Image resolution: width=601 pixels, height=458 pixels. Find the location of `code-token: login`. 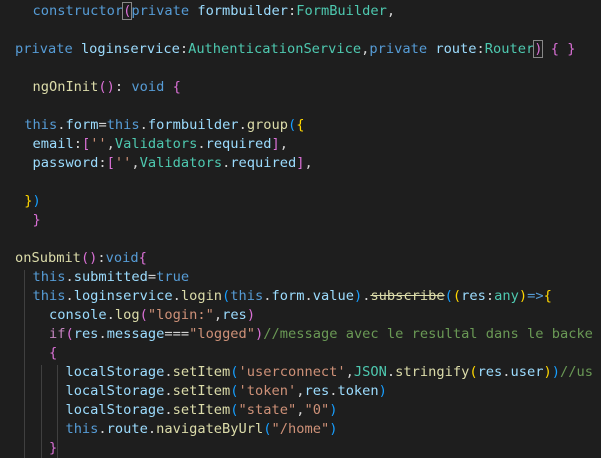

code-token: login is located at coordinates (201, 296).